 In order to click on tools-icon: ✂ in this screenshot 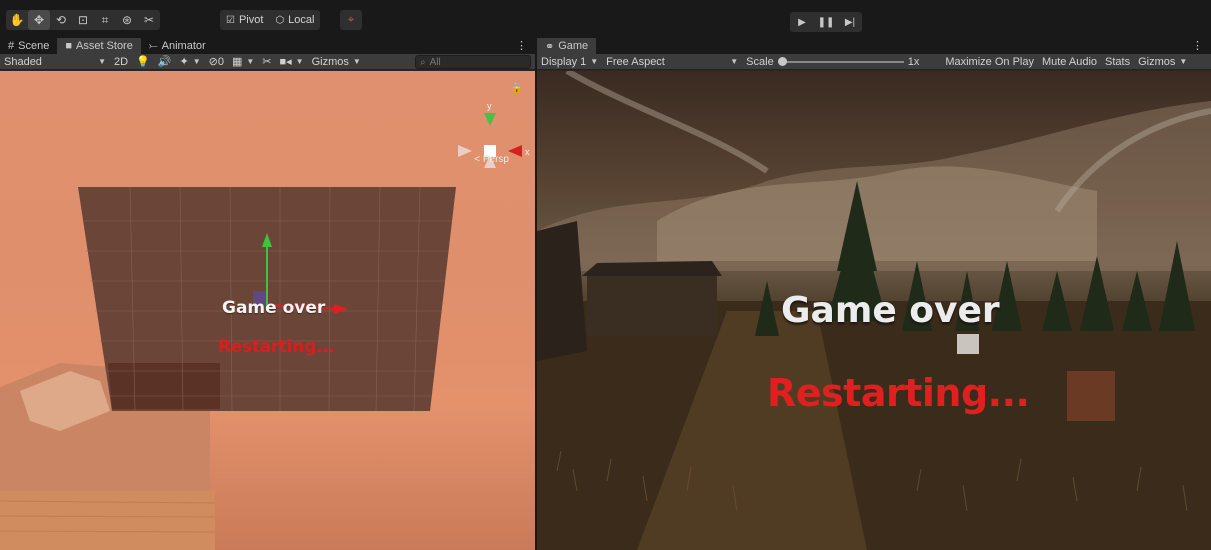, I will do `click(266, 62)`.